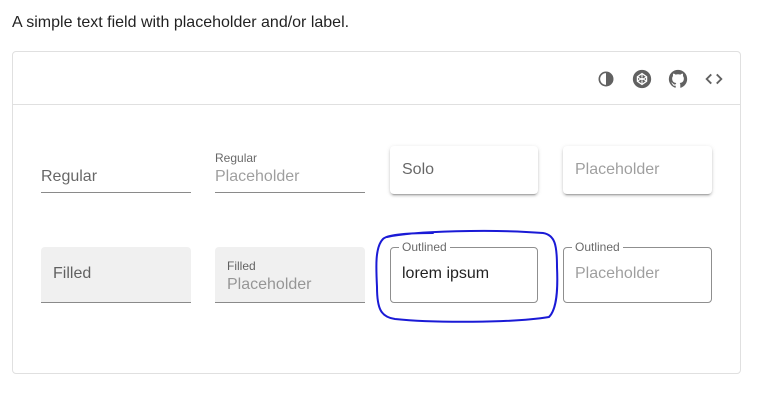 The image size is (761, 410). I want to click on regular-placeholder-text-field: Regular Placeholder, so click(290, 169).